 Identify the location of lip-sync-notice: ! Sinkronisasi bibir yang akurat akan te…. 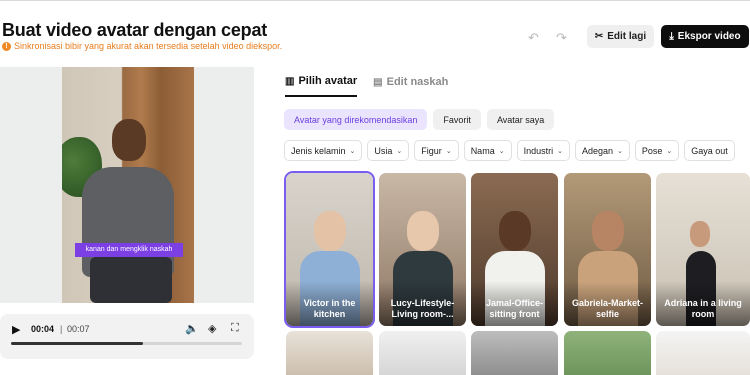
(142, 46).